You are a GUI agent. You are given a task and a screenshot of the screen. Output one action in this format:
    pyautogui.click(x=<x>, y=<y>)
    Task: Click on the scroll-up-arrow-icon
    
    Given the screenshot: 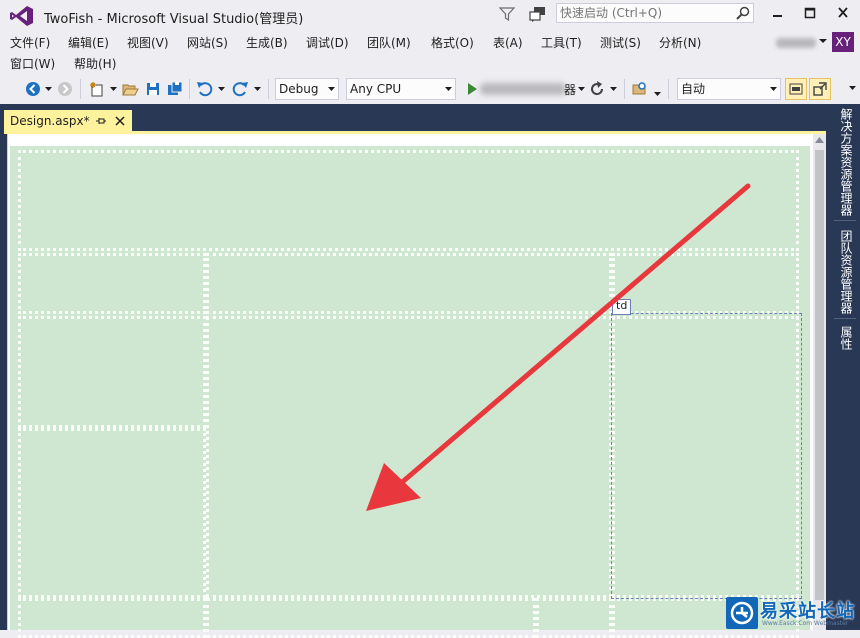 What is the action you would take?
    pyautogui.click(x=819, y=140)
    